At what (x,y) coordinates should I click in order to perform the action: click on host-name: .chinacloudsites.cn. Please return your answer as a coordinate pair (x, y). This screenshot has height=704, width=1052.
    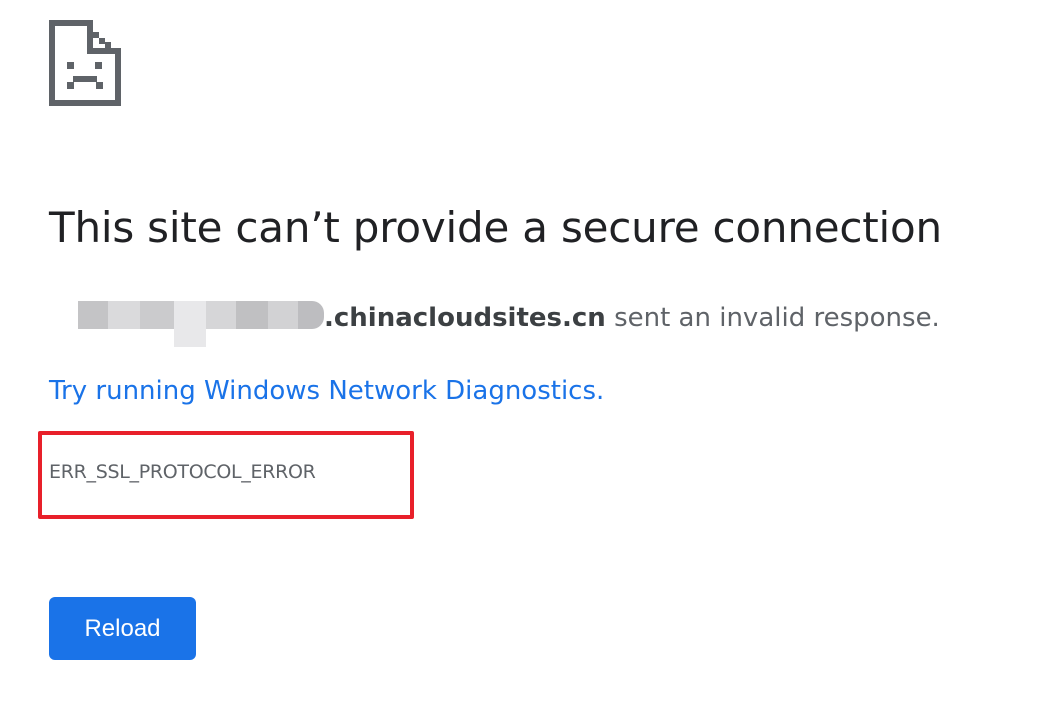
    Looking at the image, I should click on (465, 318).